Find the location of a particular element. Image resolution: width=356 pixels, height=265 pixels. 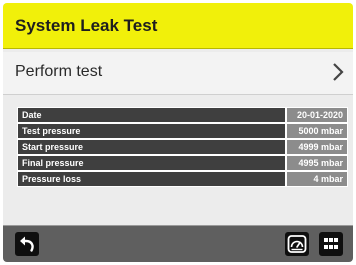

footer-bar is located at coordinates (178, 243).